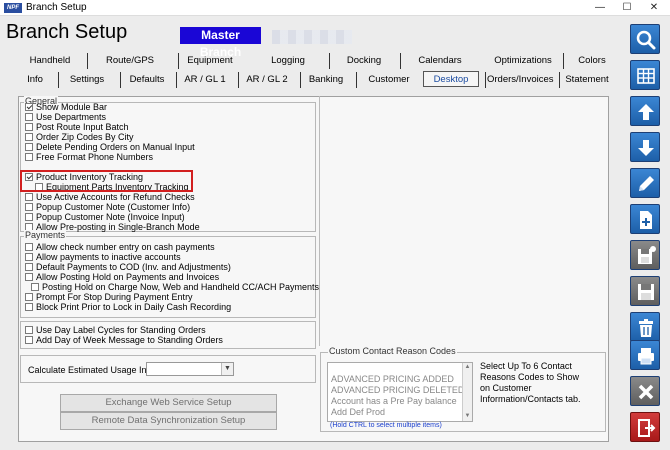 The image size is (670, 450). I want to click on highlight-annotation, so click(106, 181).